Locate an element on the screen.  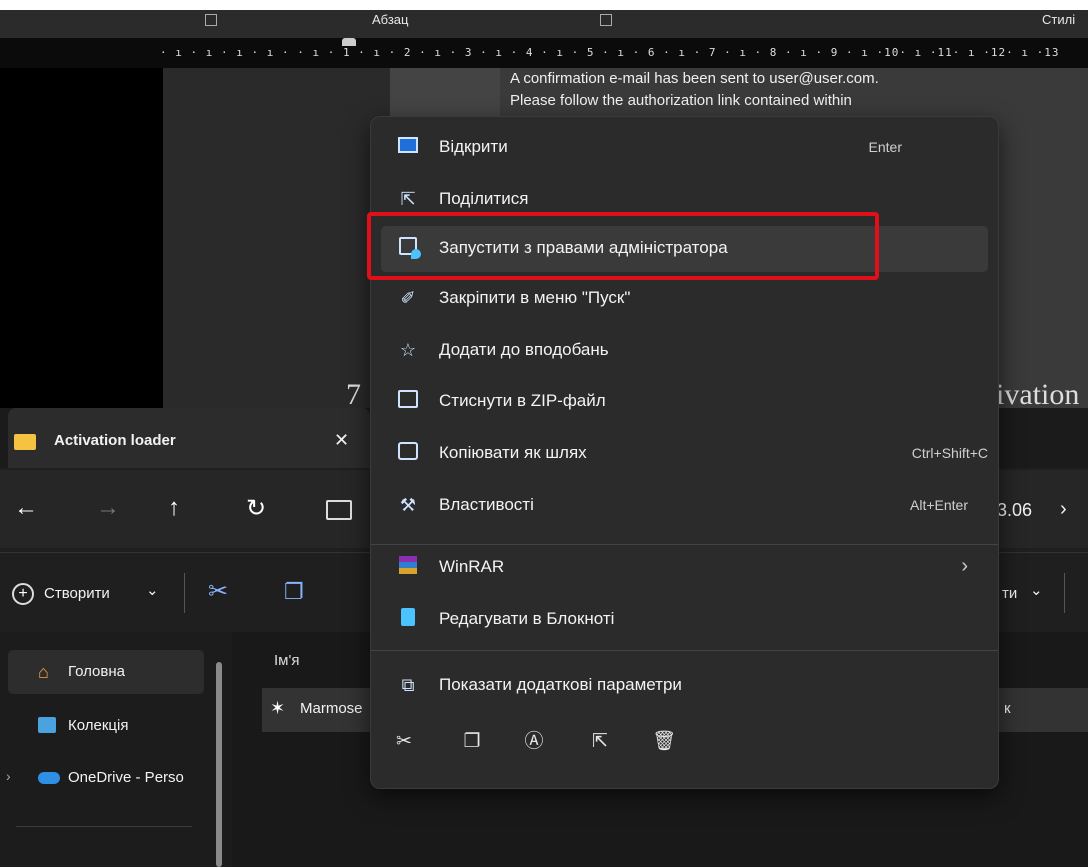
address-path: 3.06 is located at coordinates (1014, 510).